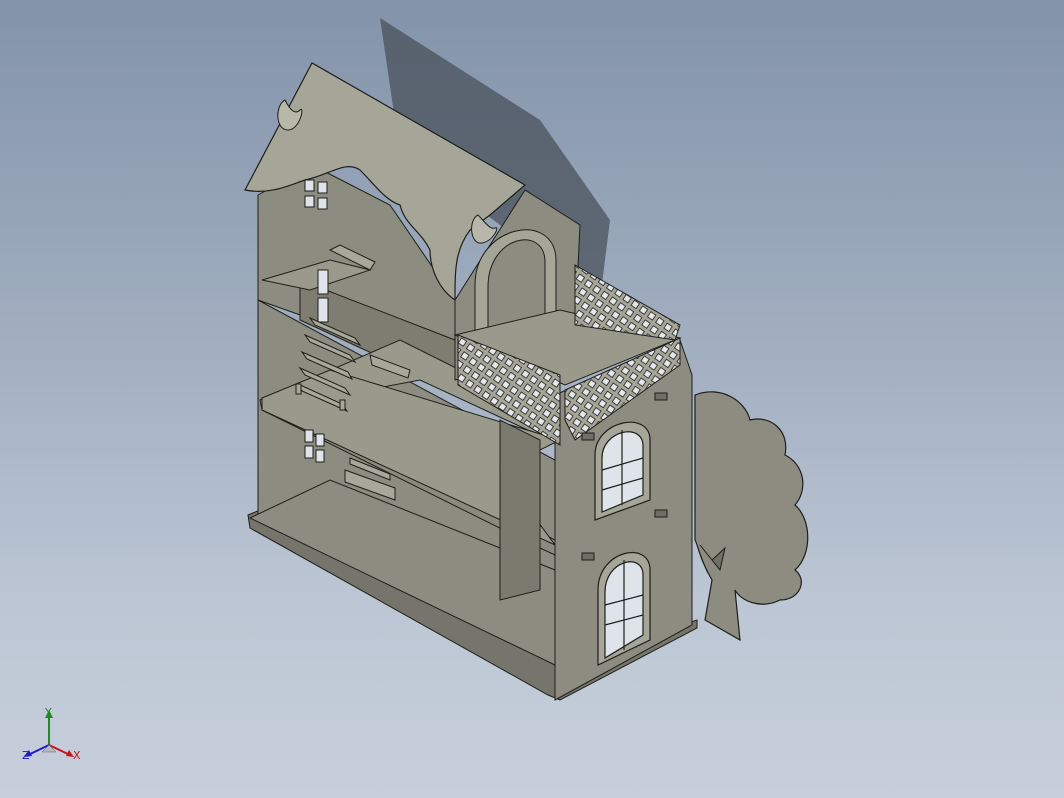 The height and width of the screenshot is (798, 1064). Describe the element at coordinates (77, 755) in the screenshot. I see `triad-x-label: X` at that location.